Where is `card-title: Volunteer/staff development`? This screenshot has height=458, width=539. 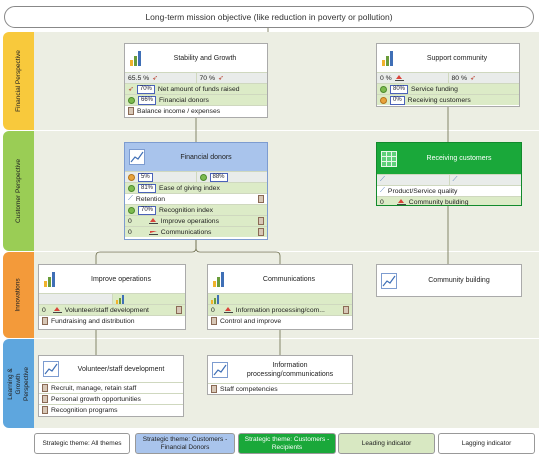 card-title: Volunteer/staff development is located at coordinates (121, 369).